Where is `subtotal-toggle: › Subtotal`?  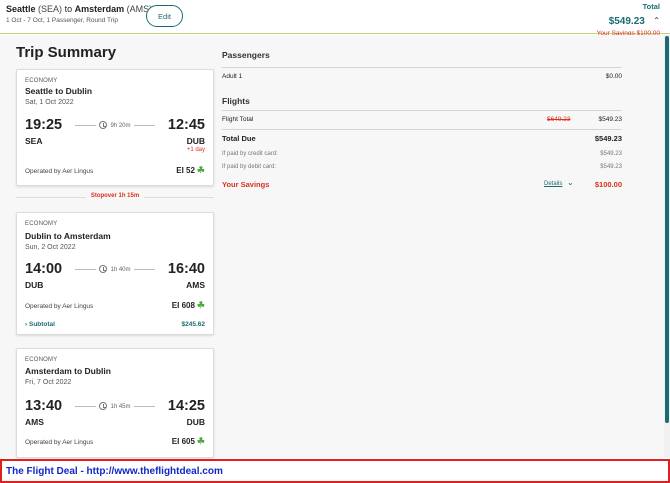
subtotal-toggle: › Subtotal is located at coordinates (40, 324).